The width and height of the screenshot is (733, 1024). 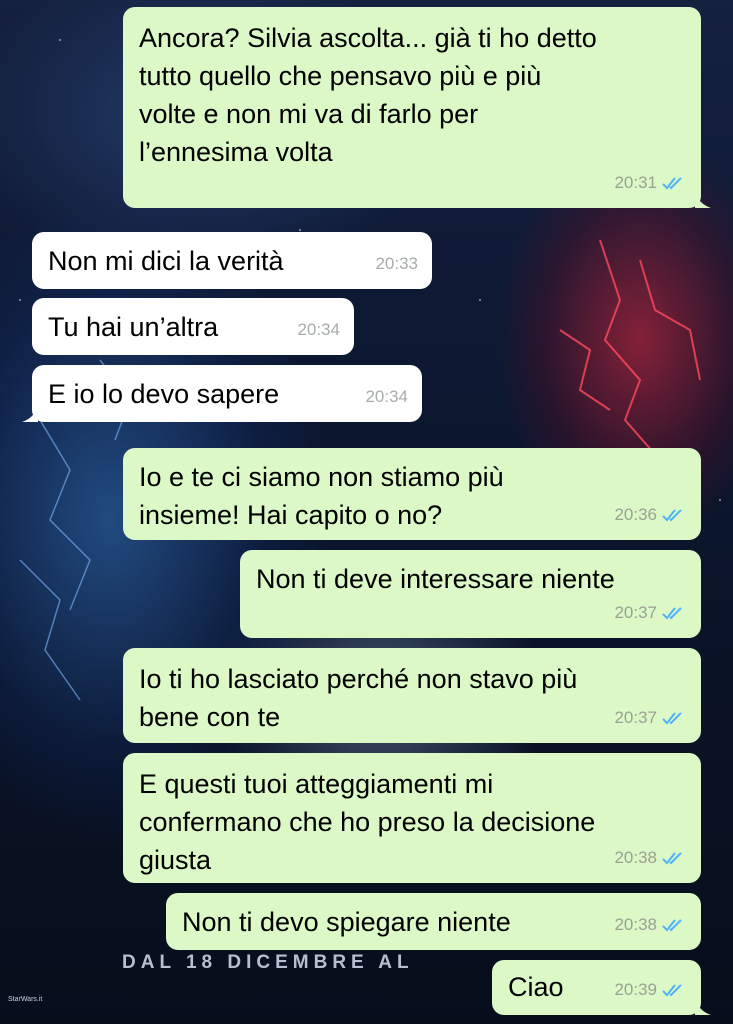 What do you see at coordinates (340, 76) in the screenshot?
I see `message-text-line: tutto quello che pensavo più e più` at bounding box center [340, 76].